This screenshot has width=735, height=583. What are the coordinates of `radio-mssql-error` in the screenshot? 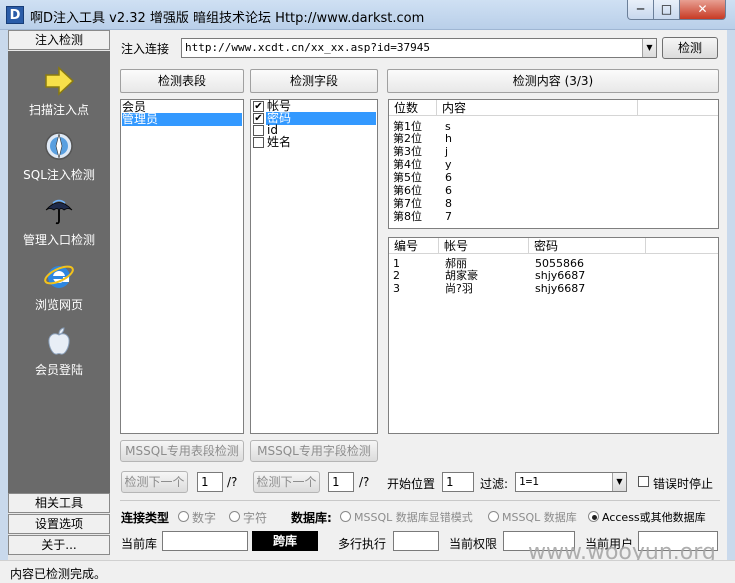 It's located at (345, 516).